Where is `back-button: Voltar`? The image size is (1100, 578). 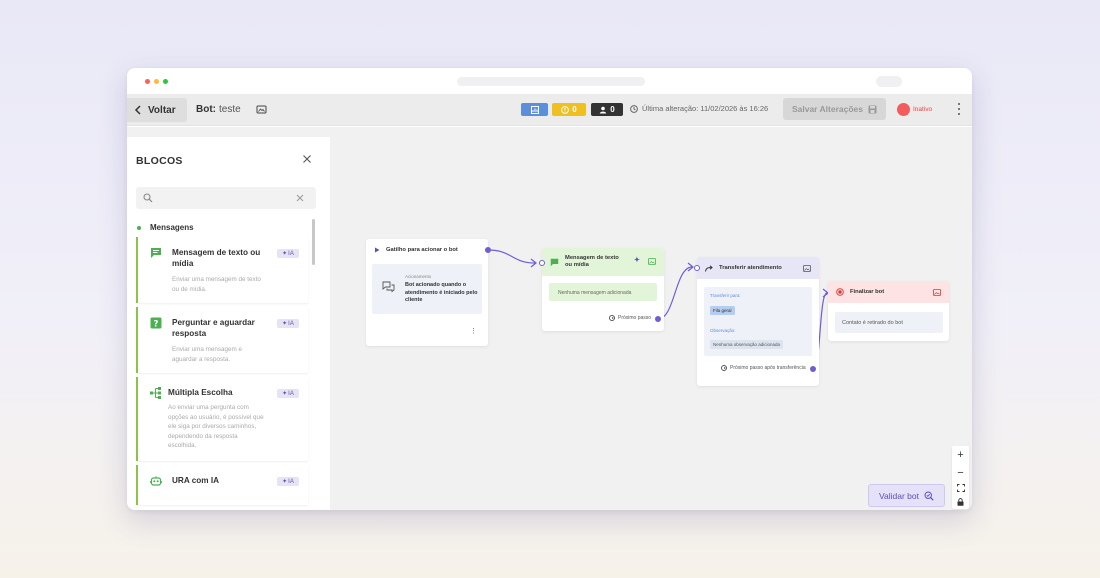
back-button: Voltar is located at coordinates (157, 110).